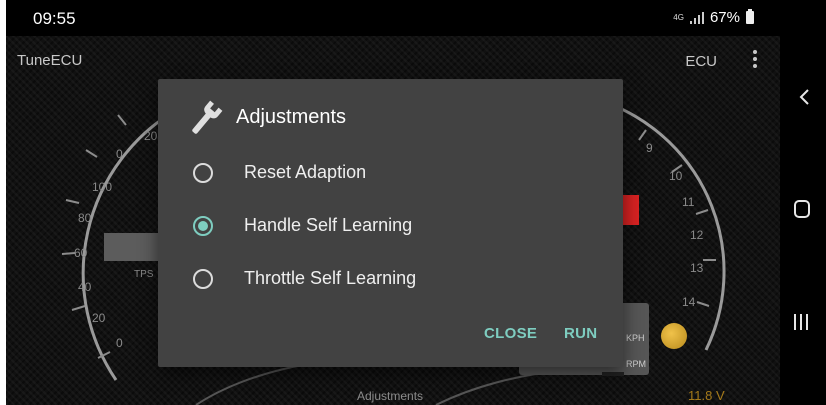 Image resolution: width=826 pixels, height=405 pixels. I want to click on signal-icon, so click(696, 17).